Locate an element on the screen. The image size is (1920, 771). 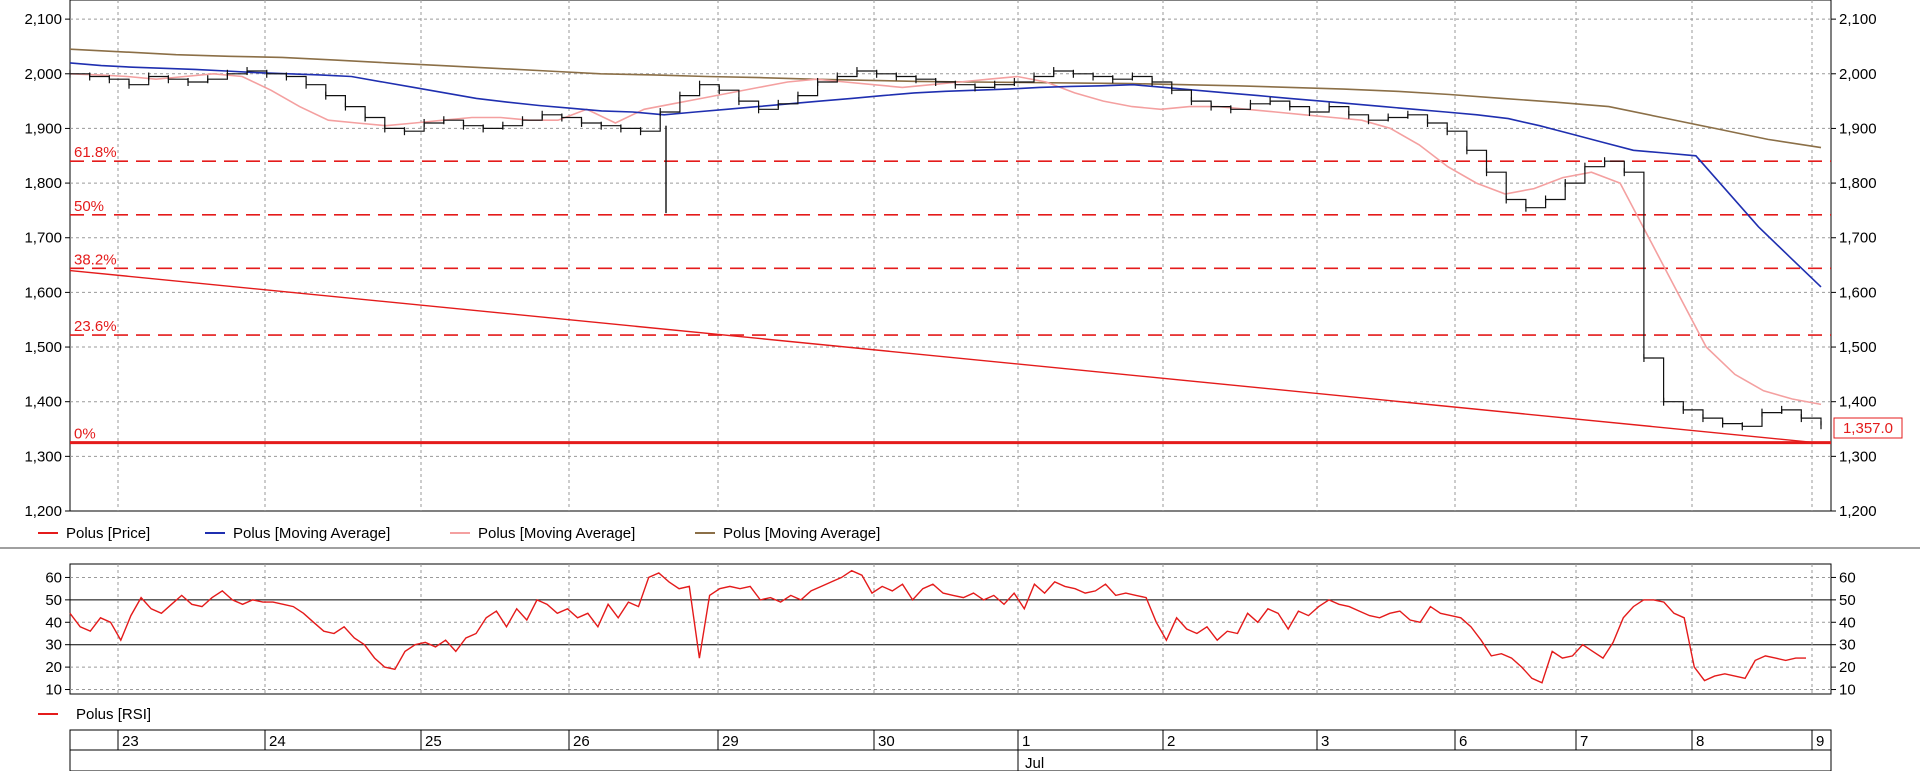
last-value-label: 1,357.0 is located at coordinates (1868, 428).